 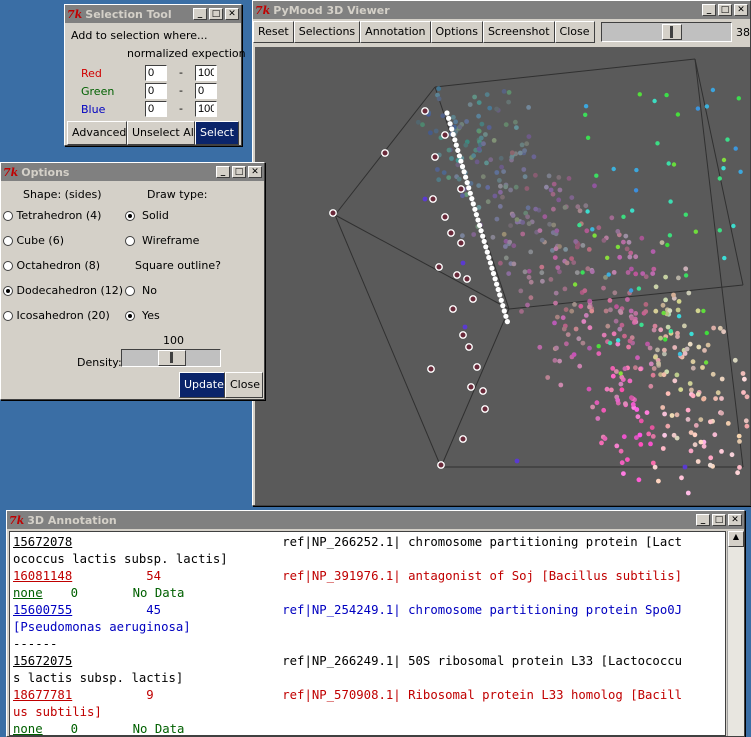 What do you see at coordinates (63, 290) in the screenshot?
I see `shape-option-dodecahedron: Dodecahedron (12)` at bounding box center [63, 290].